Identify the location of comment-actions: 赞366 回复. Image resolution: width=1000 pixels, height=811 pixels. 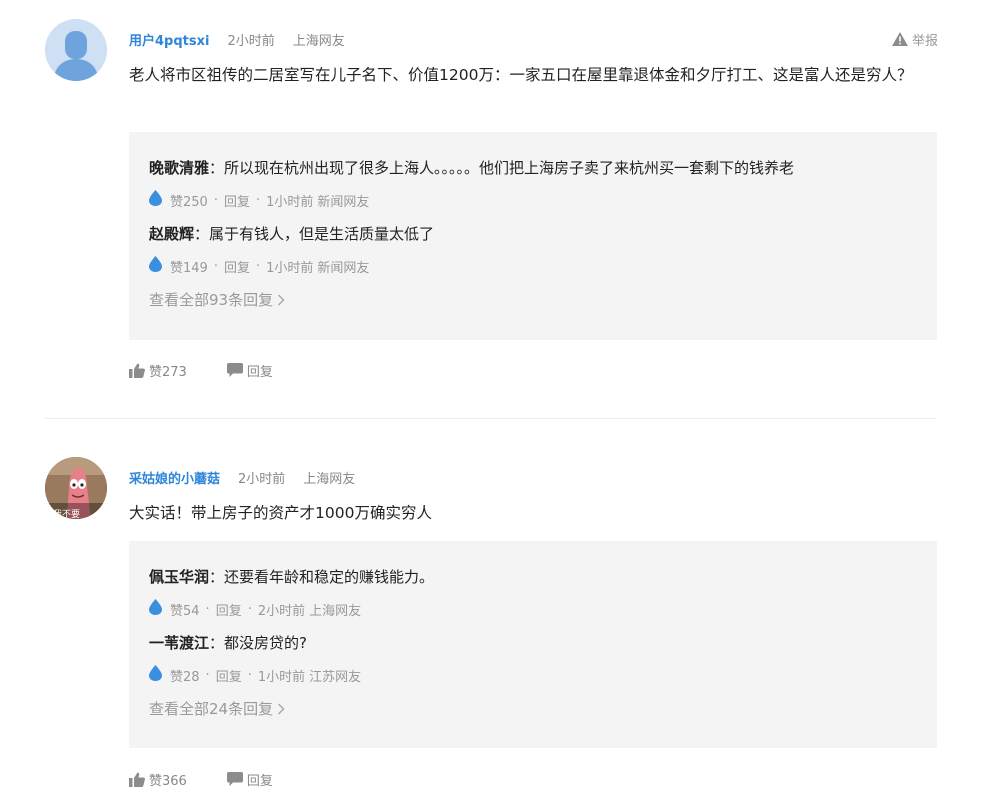
(201, 779).